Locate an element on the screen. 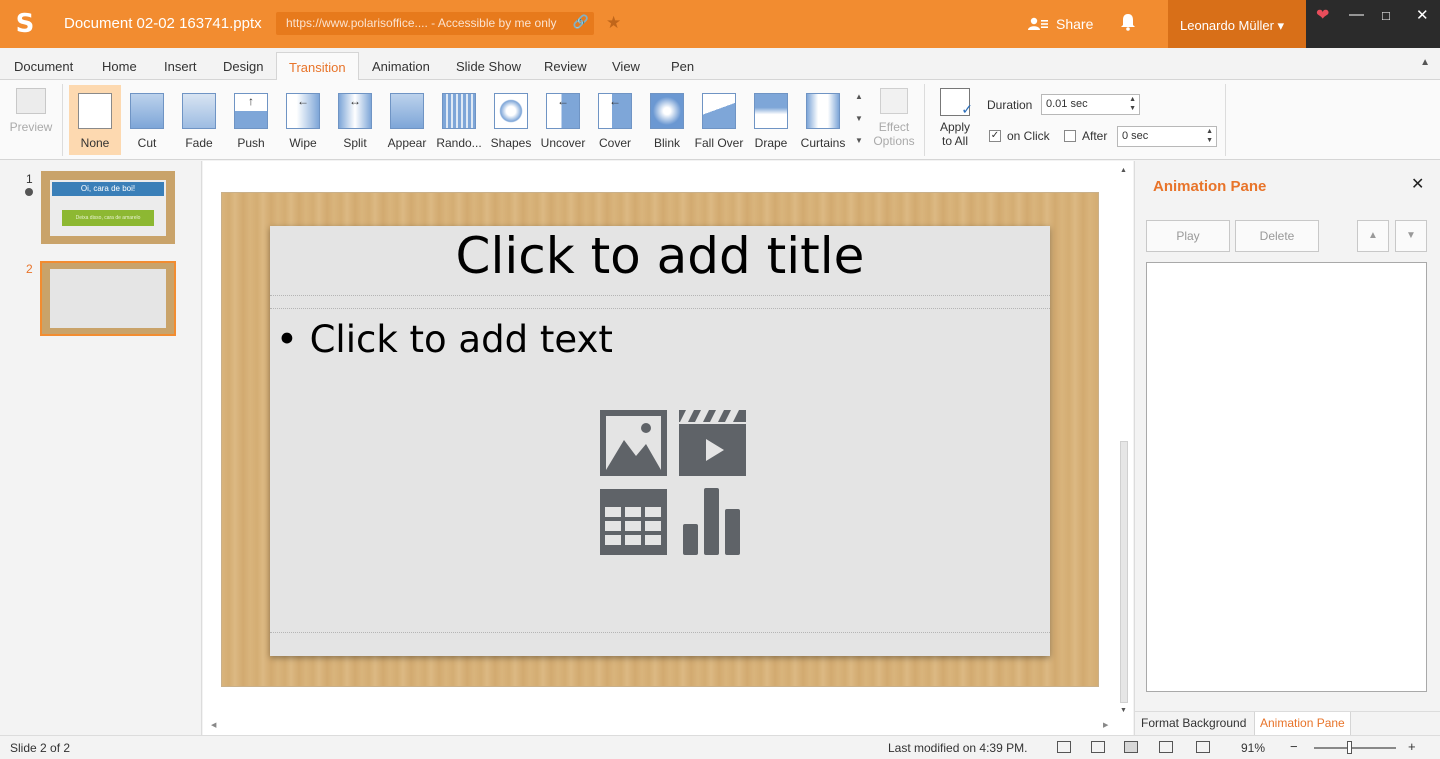  gallery-scroll: ▲ ▼ ▼ is located at coordinates (859, 120).